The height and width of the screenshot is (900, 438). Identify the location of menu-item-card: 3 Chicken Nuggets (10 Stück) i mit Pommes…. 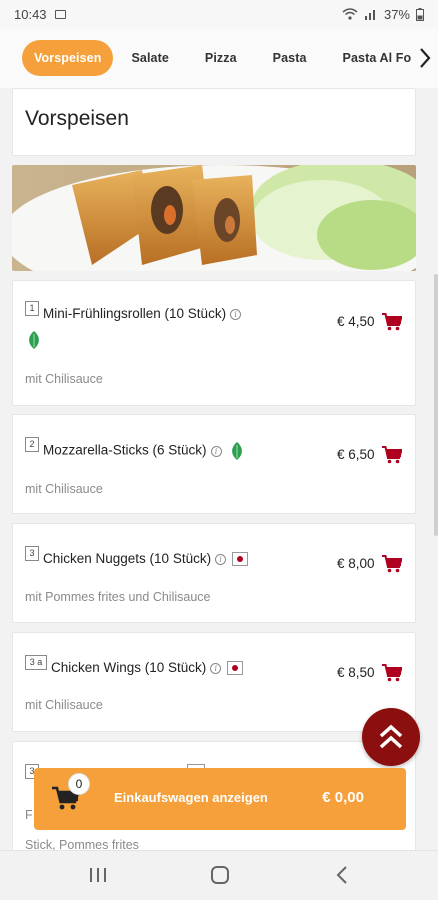
(214, 573).